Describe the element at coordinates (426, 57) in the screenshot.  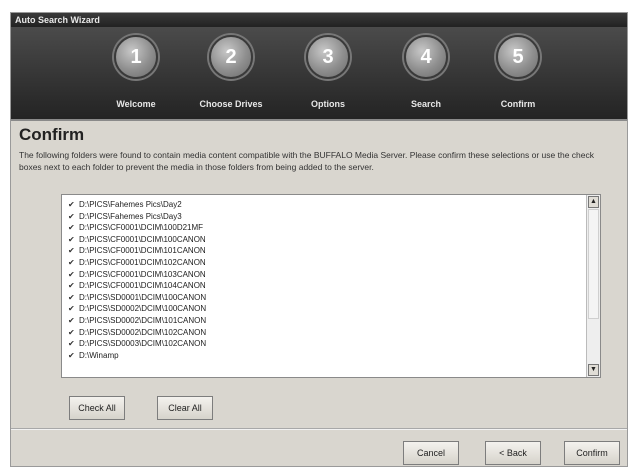
I see `step-number-icon: 4` at that location.